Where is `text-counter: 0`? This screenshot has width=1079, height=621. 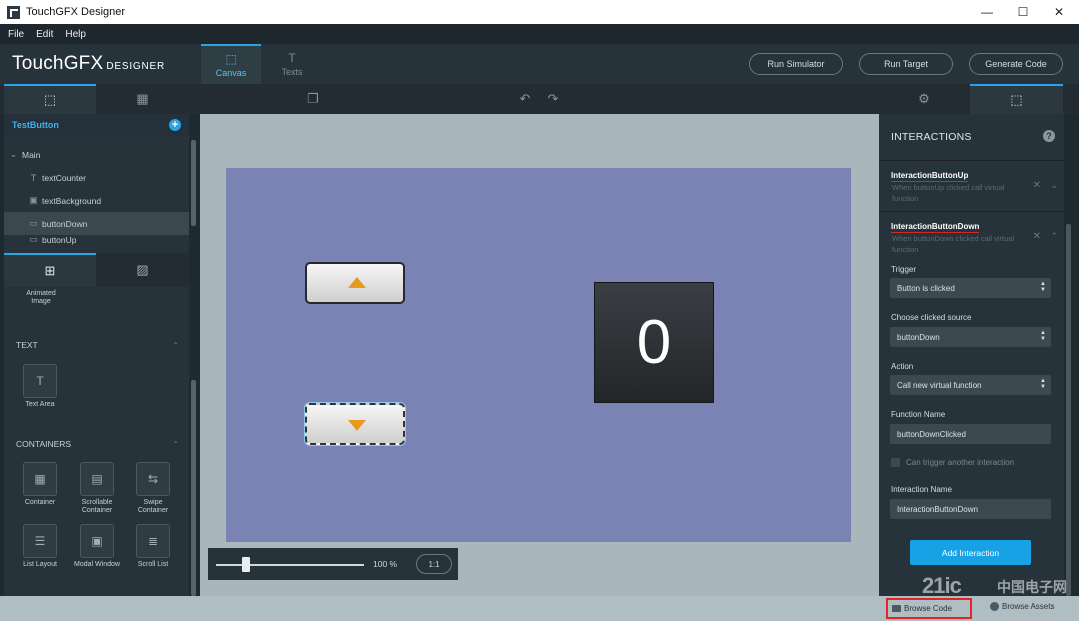 text-counter: 0 is located at coordinates (654, 342).